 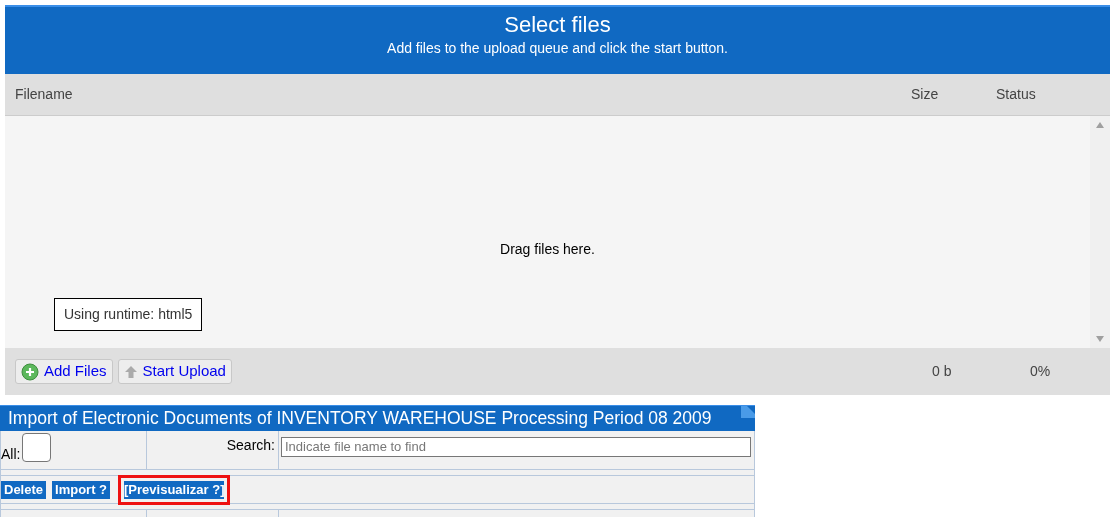 What do you see at coordinates (174, 371) in the screenshot?
I see `start-upload-button: Start Upload` at bounding box center [174, 371].